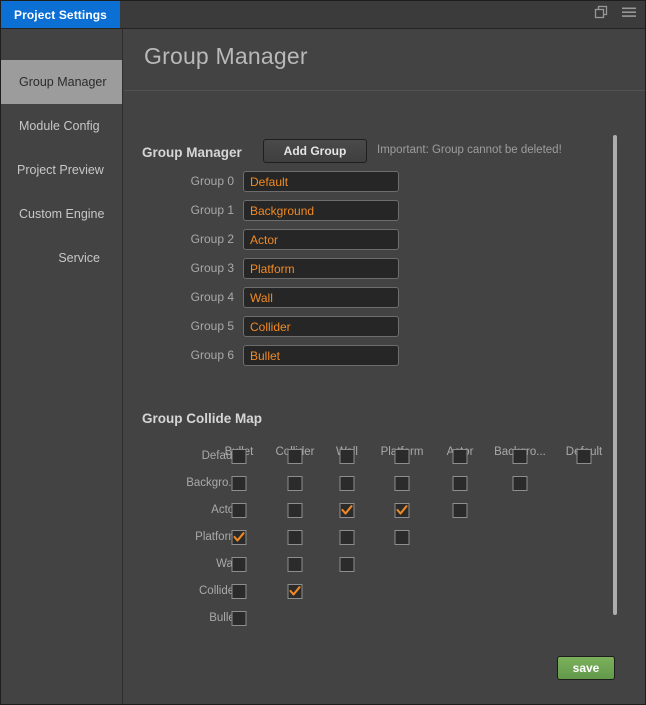 The height and width of the screenshot is (705, 646). Describe the element at coordinates (219, 456) in the screenshot. I see `collide-row-header: Default` at that location.